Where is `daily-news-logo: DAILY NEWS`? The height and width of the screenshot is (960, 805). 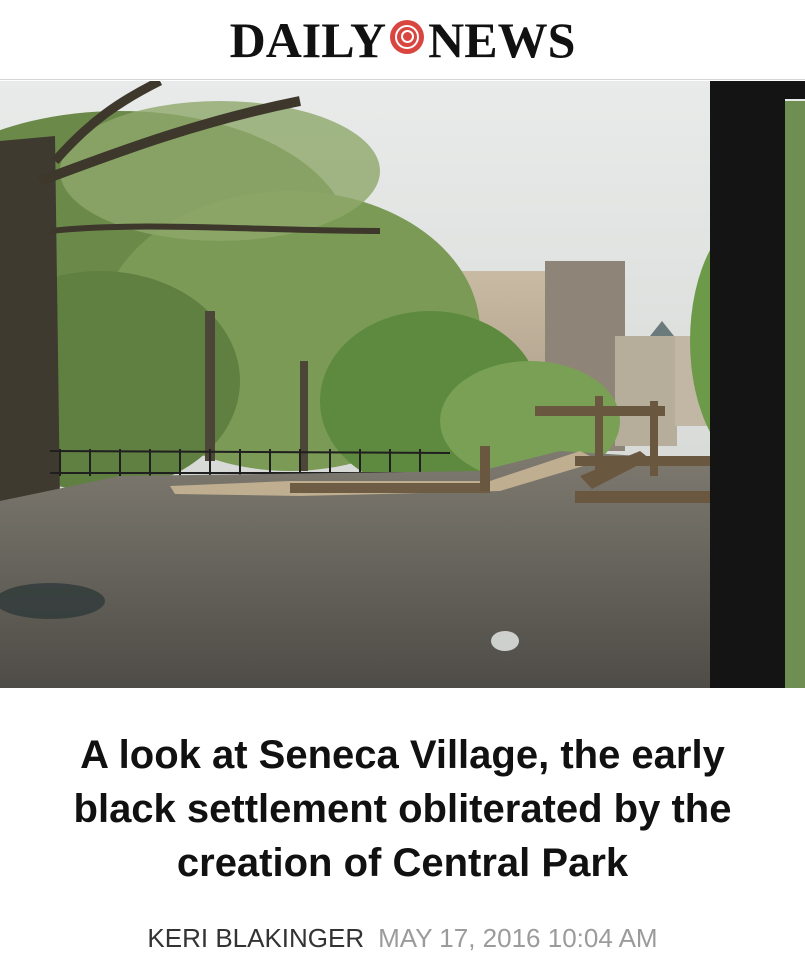
daily-news-logo: DAILY NEWS is located at coordinates (403, 40).